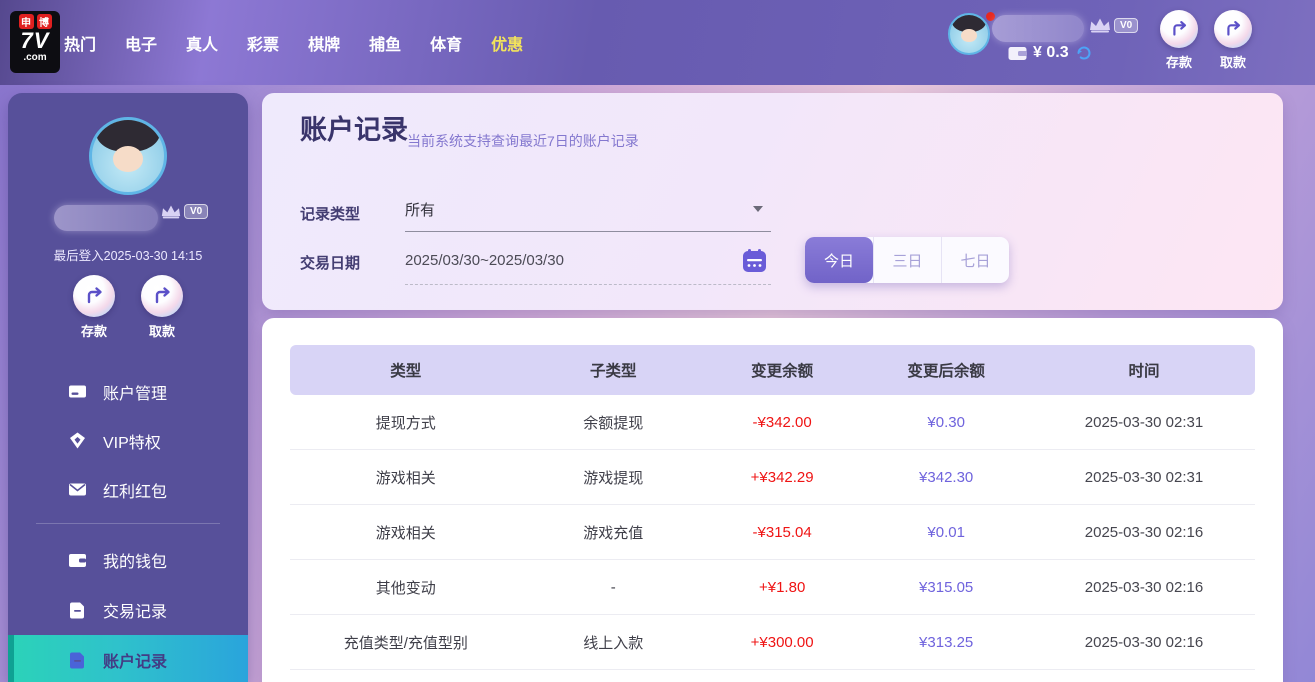  I want to click on sidebar-menu-primary: 账户管理 VIP特权 红利红包, so click(128, 440).